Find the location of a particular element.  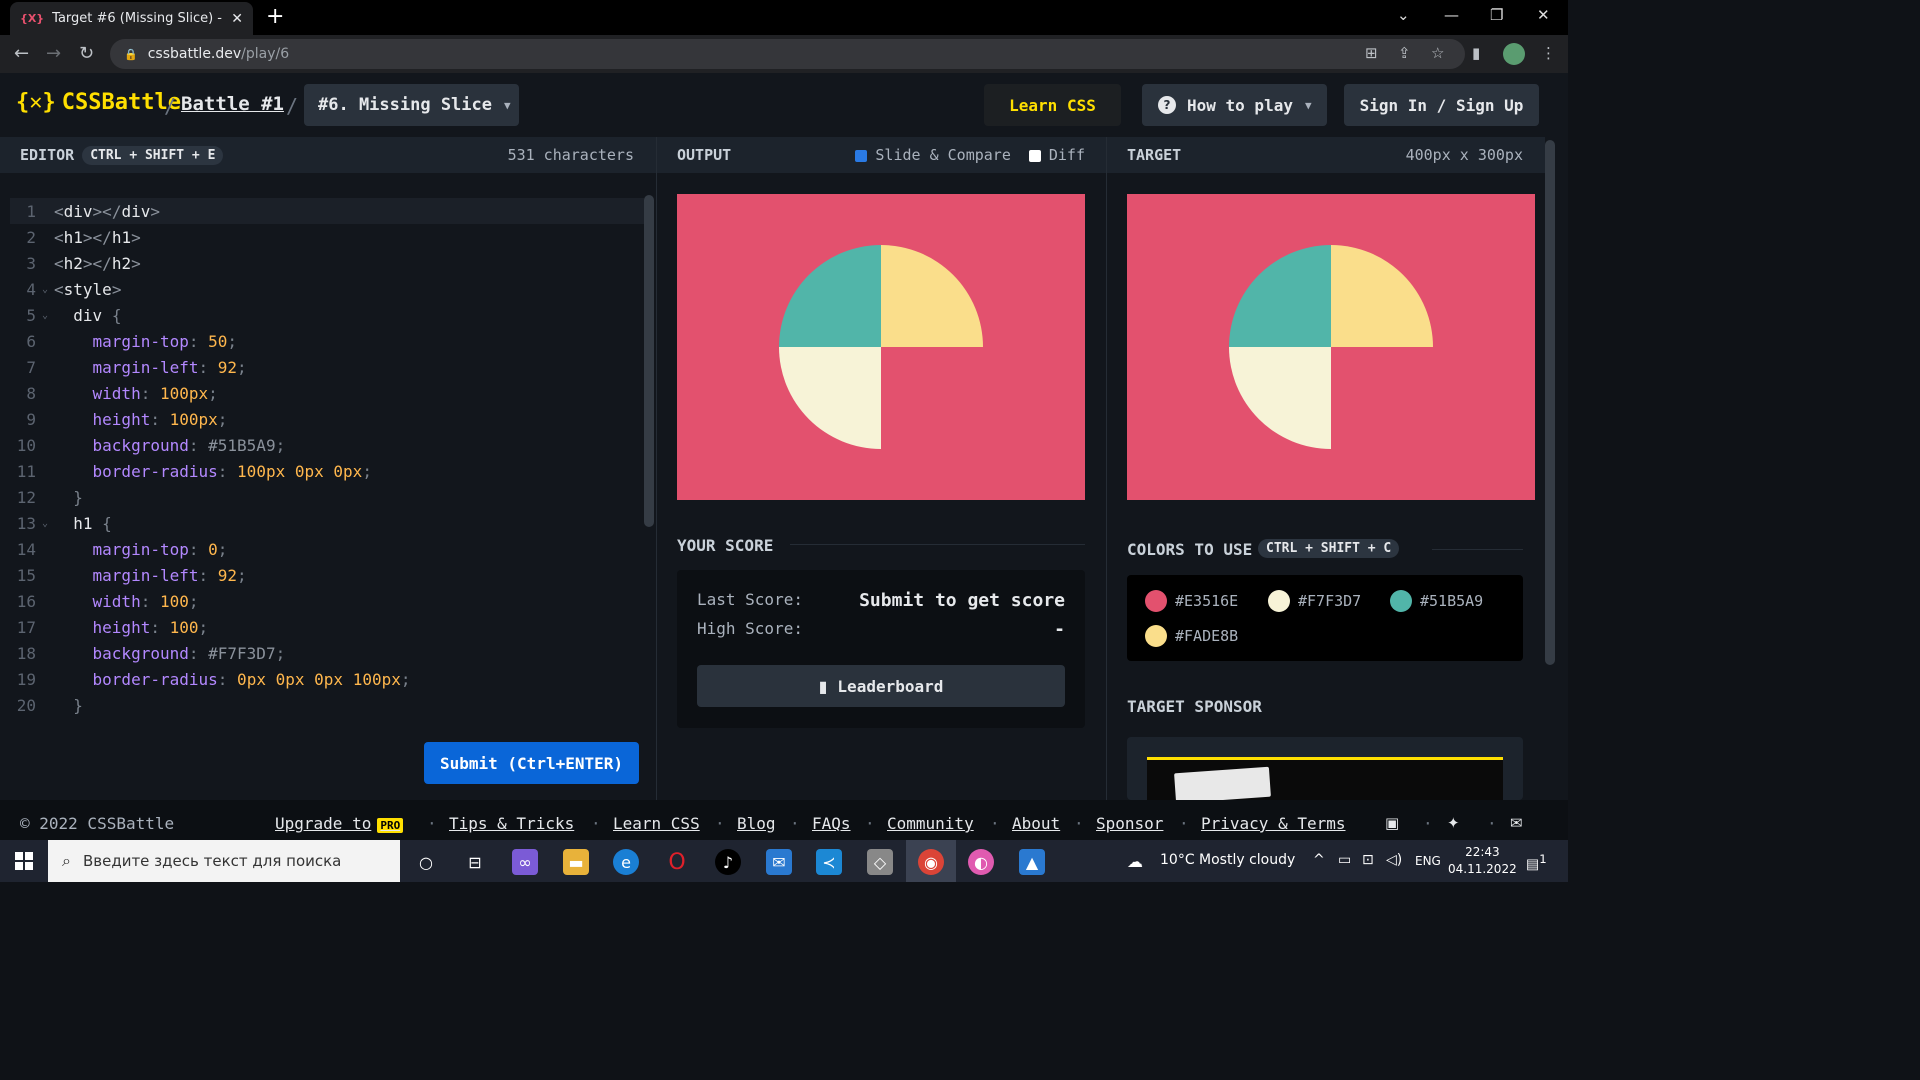

color-swatch: #E3516E is located at coordinates (1191, 601).